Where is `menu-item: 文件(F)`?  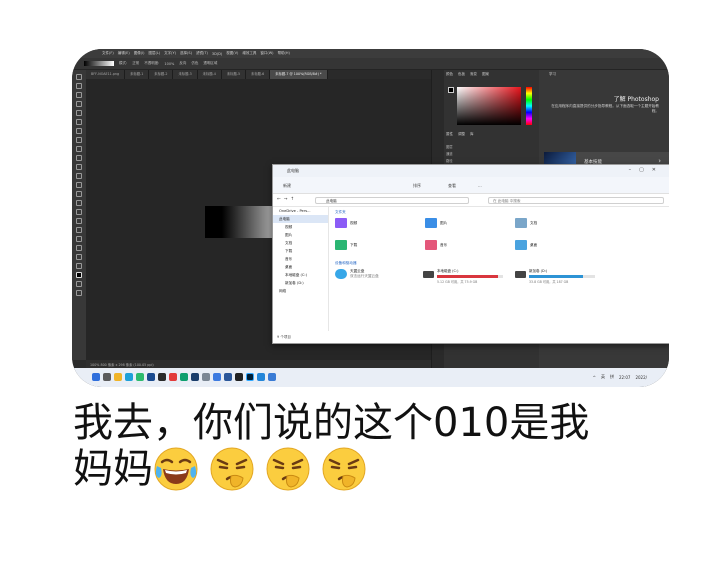
menu-item: 文件(F) is located at coordinates (108, 53).